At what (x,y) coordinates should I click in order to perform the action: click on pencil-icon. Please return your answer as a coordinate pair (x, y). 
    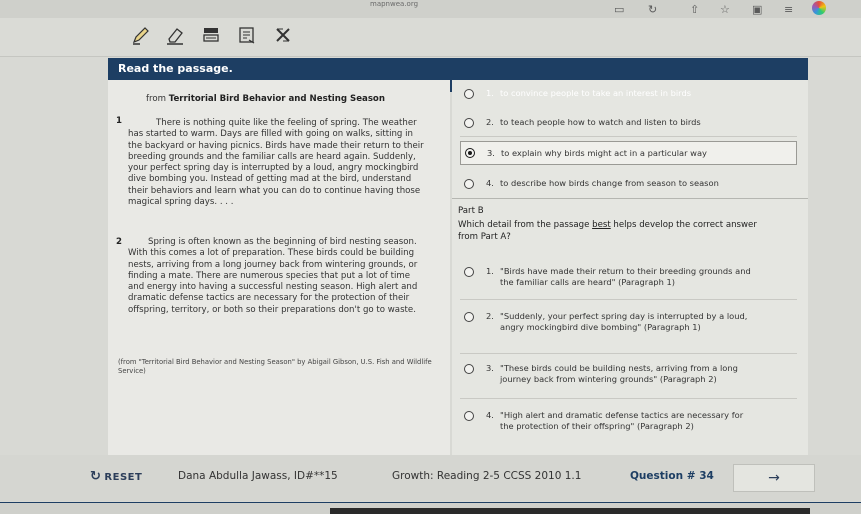
    Looking at the image, I should click on (141, 35).